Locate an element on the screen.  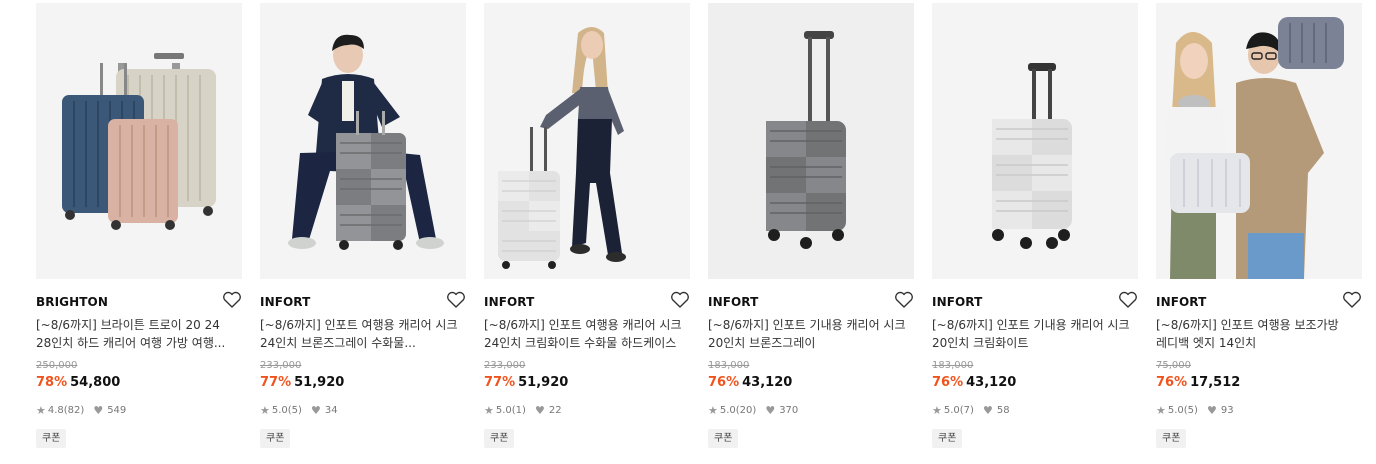
original-price: 75,000 is located at coordinates (1173, 365).